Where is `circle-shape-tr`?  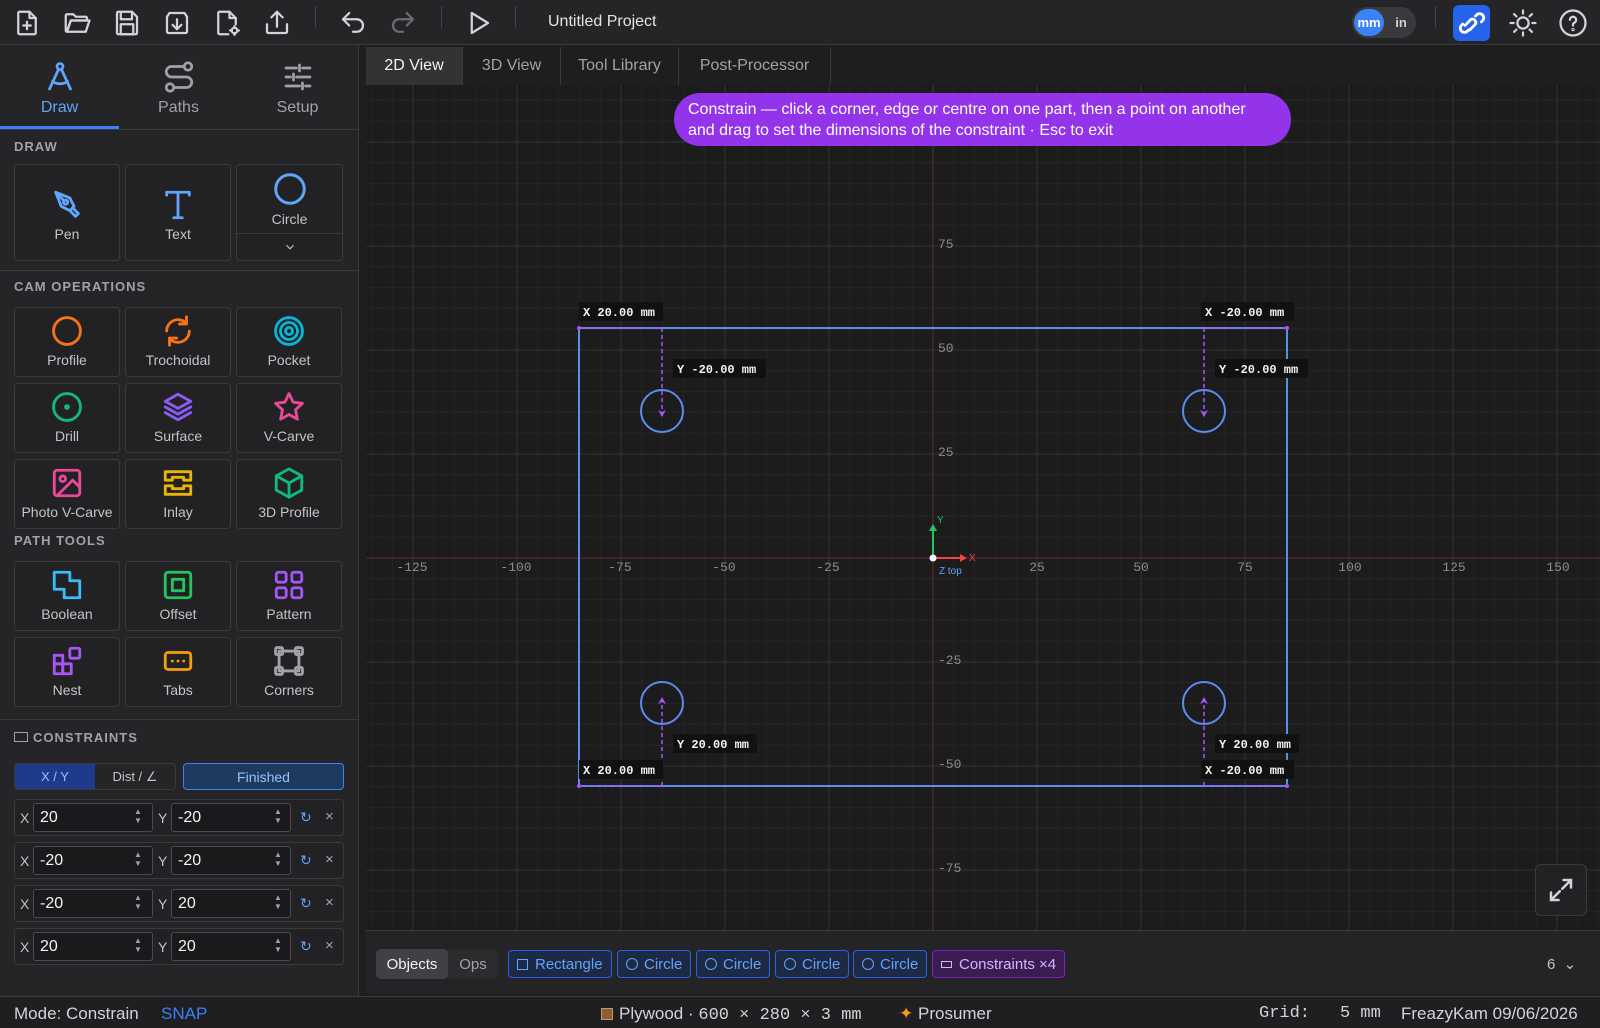 circle-shape-tr is located at coordinates (1204, 411).